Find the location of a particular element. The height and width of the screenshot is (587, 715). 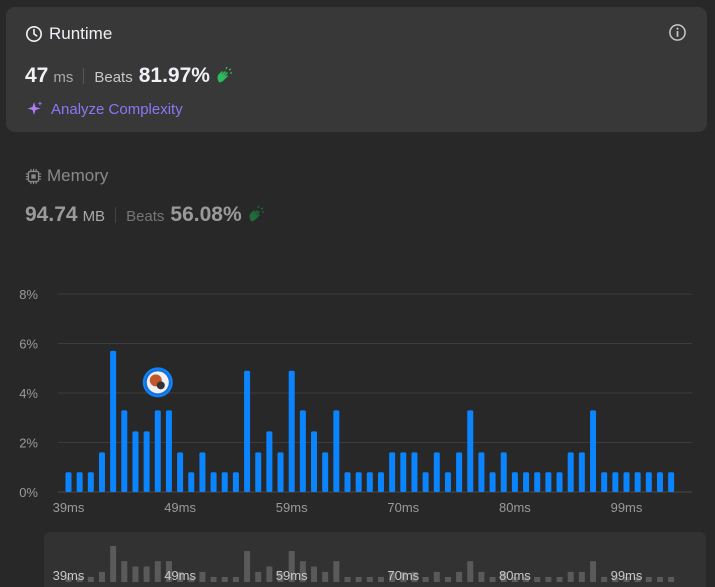

y-tick-label: 6% is located at coordinates (28, 344).